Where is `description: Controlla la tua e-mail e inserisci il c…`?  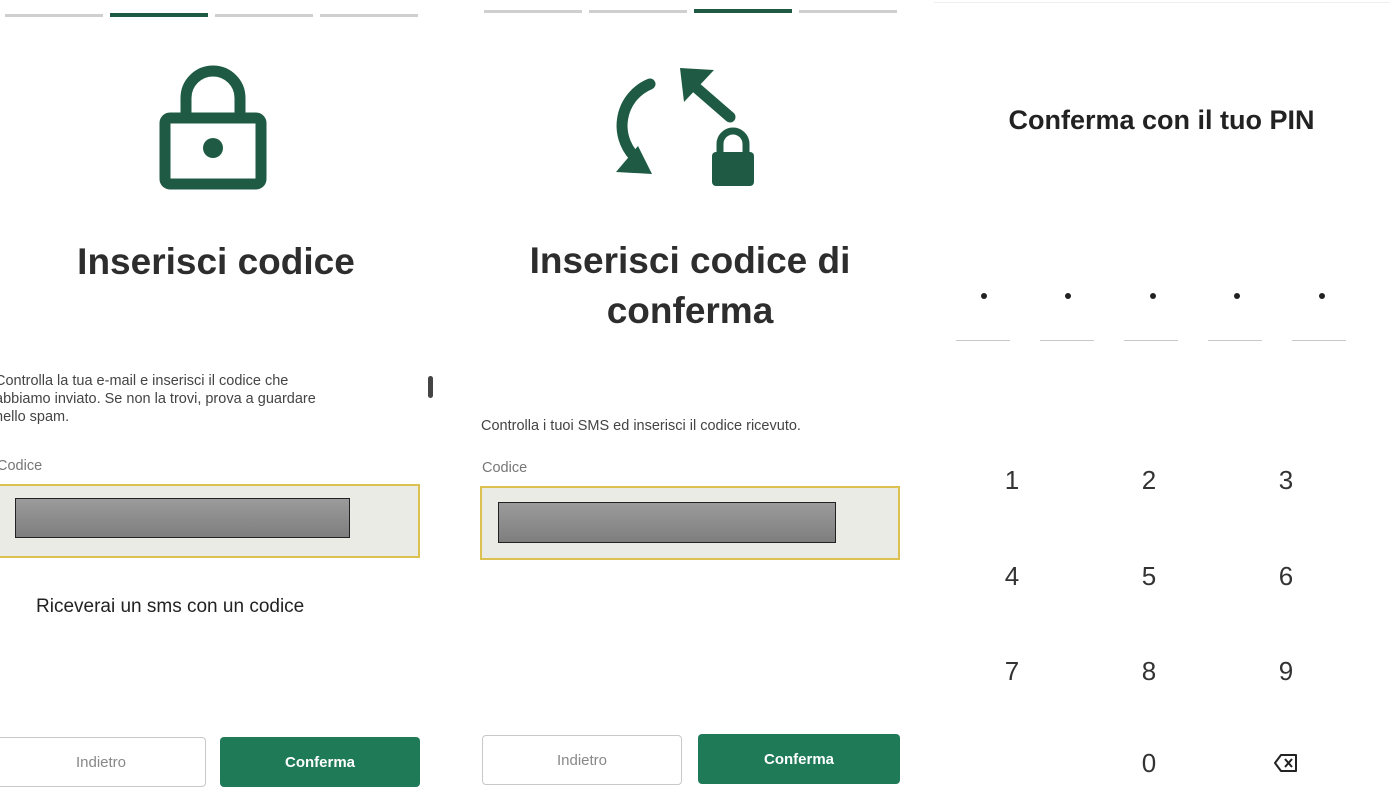
description: Controlla la tua e-mail e inserisci il c… is located at coordinates (158, 399).